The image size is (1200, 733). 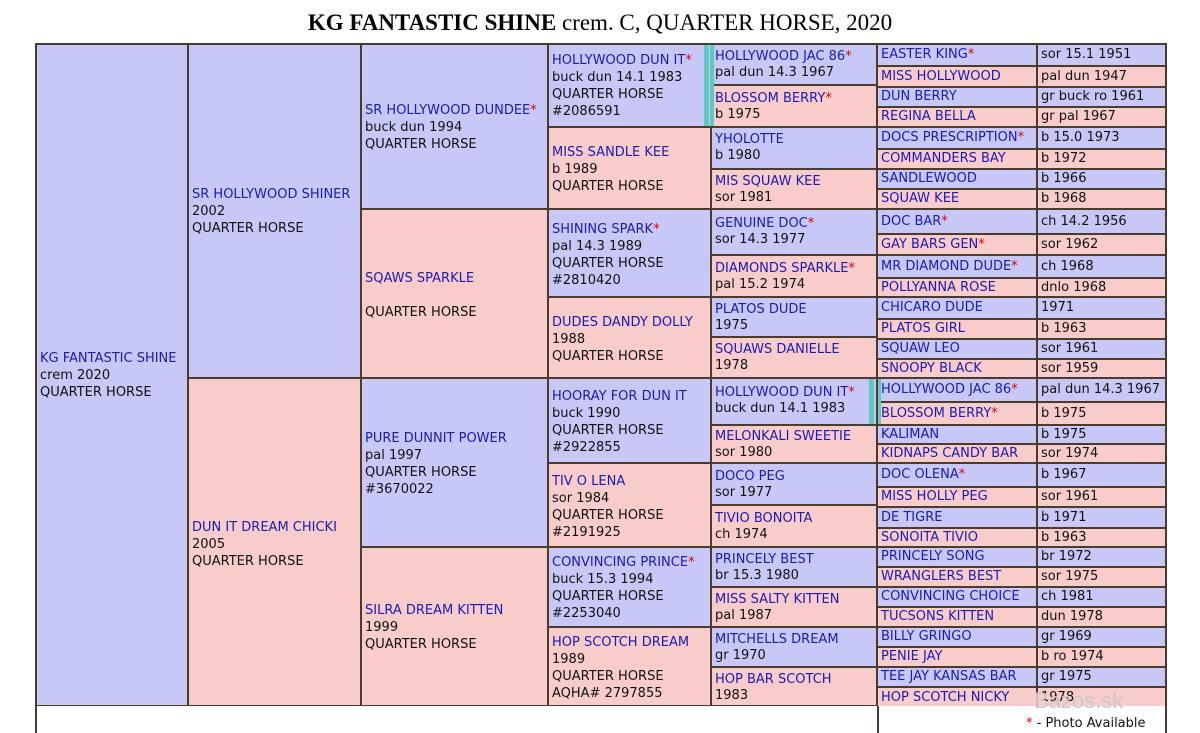 What do you see at coordinates (1101, 368) in the screenshot?
I see `horse-gen6-info: sor 1959` at bounding box center [1101, 368].